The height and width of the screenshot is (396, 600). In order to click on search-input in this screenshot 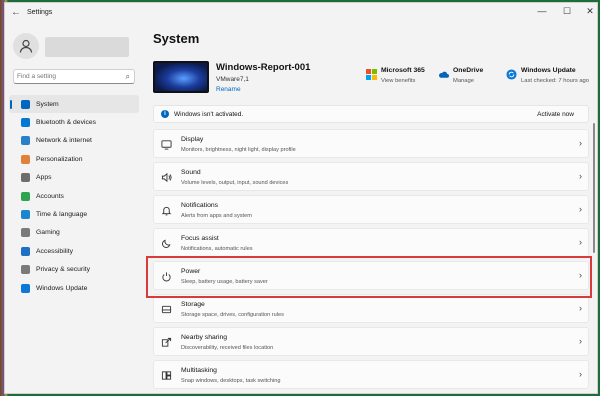, I will do `click(67, 76)`.